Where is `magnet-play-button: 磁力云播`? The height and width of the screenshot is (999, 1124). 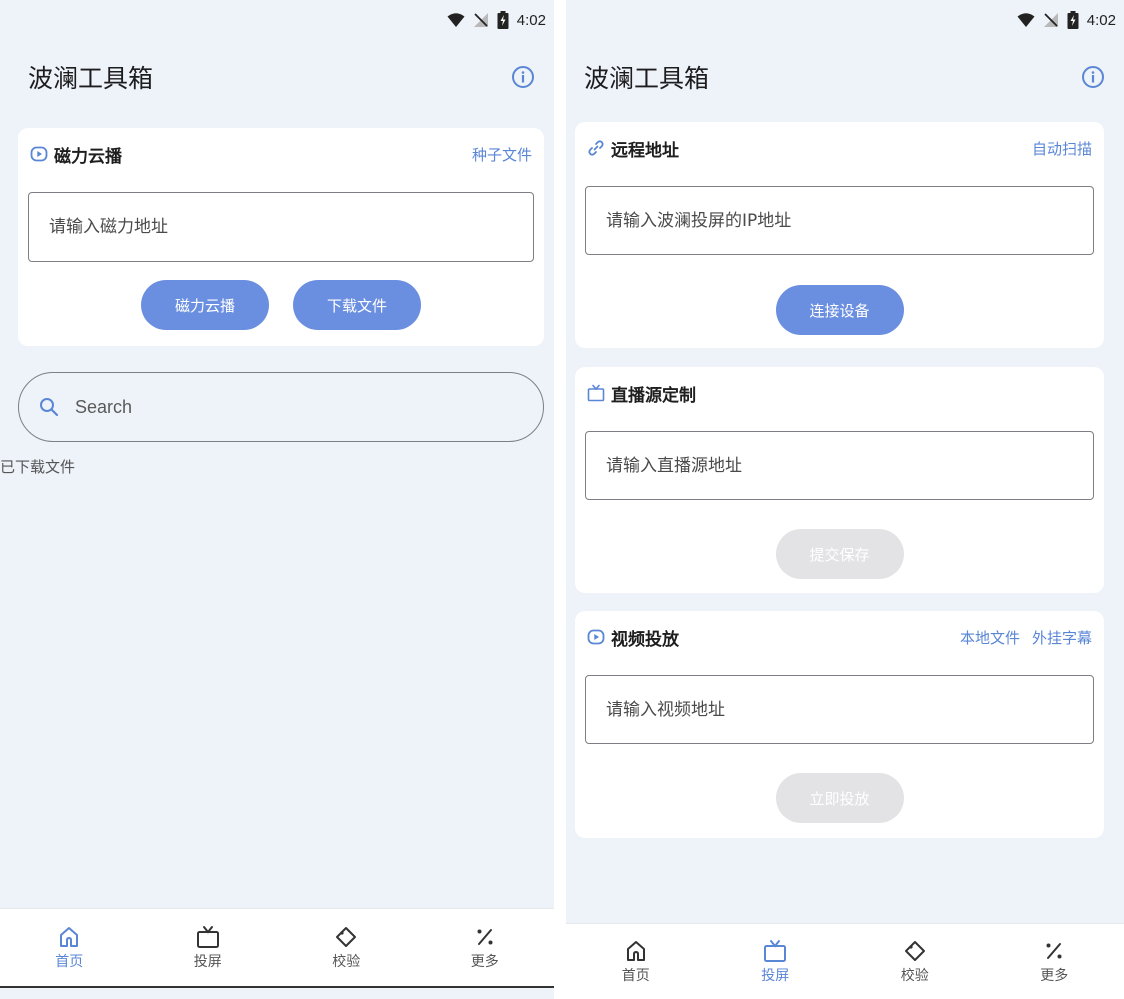 magnet-play-button: 磁力云播 is located at coordinates (205, 305).